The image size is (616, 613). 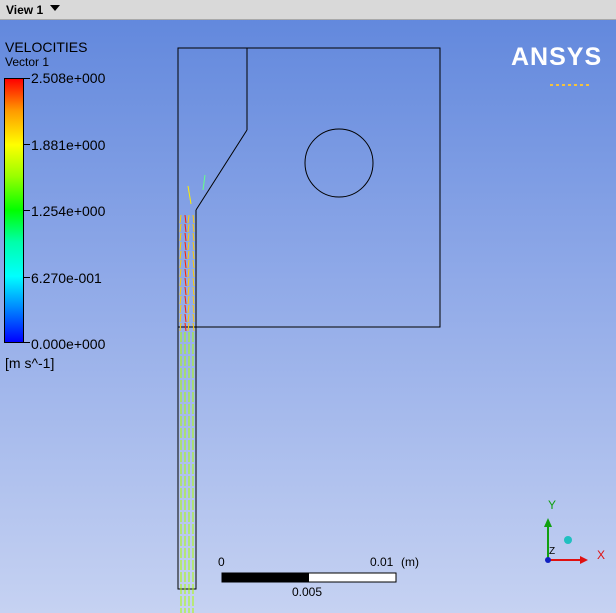 I want to click on baffle-diagonal-edge, so click(x=221, y=170).